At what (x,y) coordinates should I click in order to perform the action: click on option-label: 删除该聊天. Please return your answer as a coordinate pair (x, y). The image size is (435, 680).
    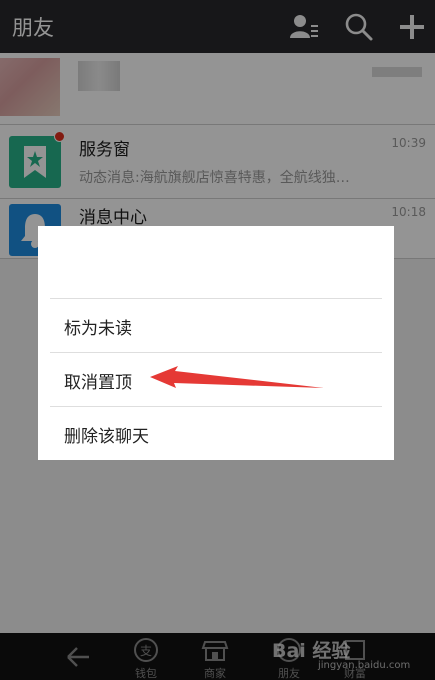
    Looking at the image, I should click on (106, 437).